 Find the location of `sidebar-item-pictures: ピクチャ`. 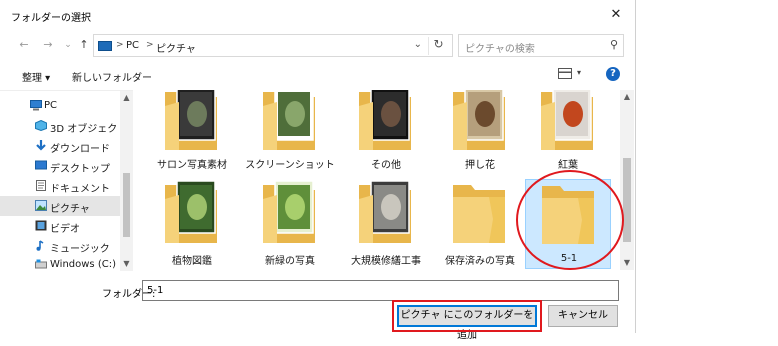

sidebar-item-pictures: ピクチャ is located at coordinates (60, 206).